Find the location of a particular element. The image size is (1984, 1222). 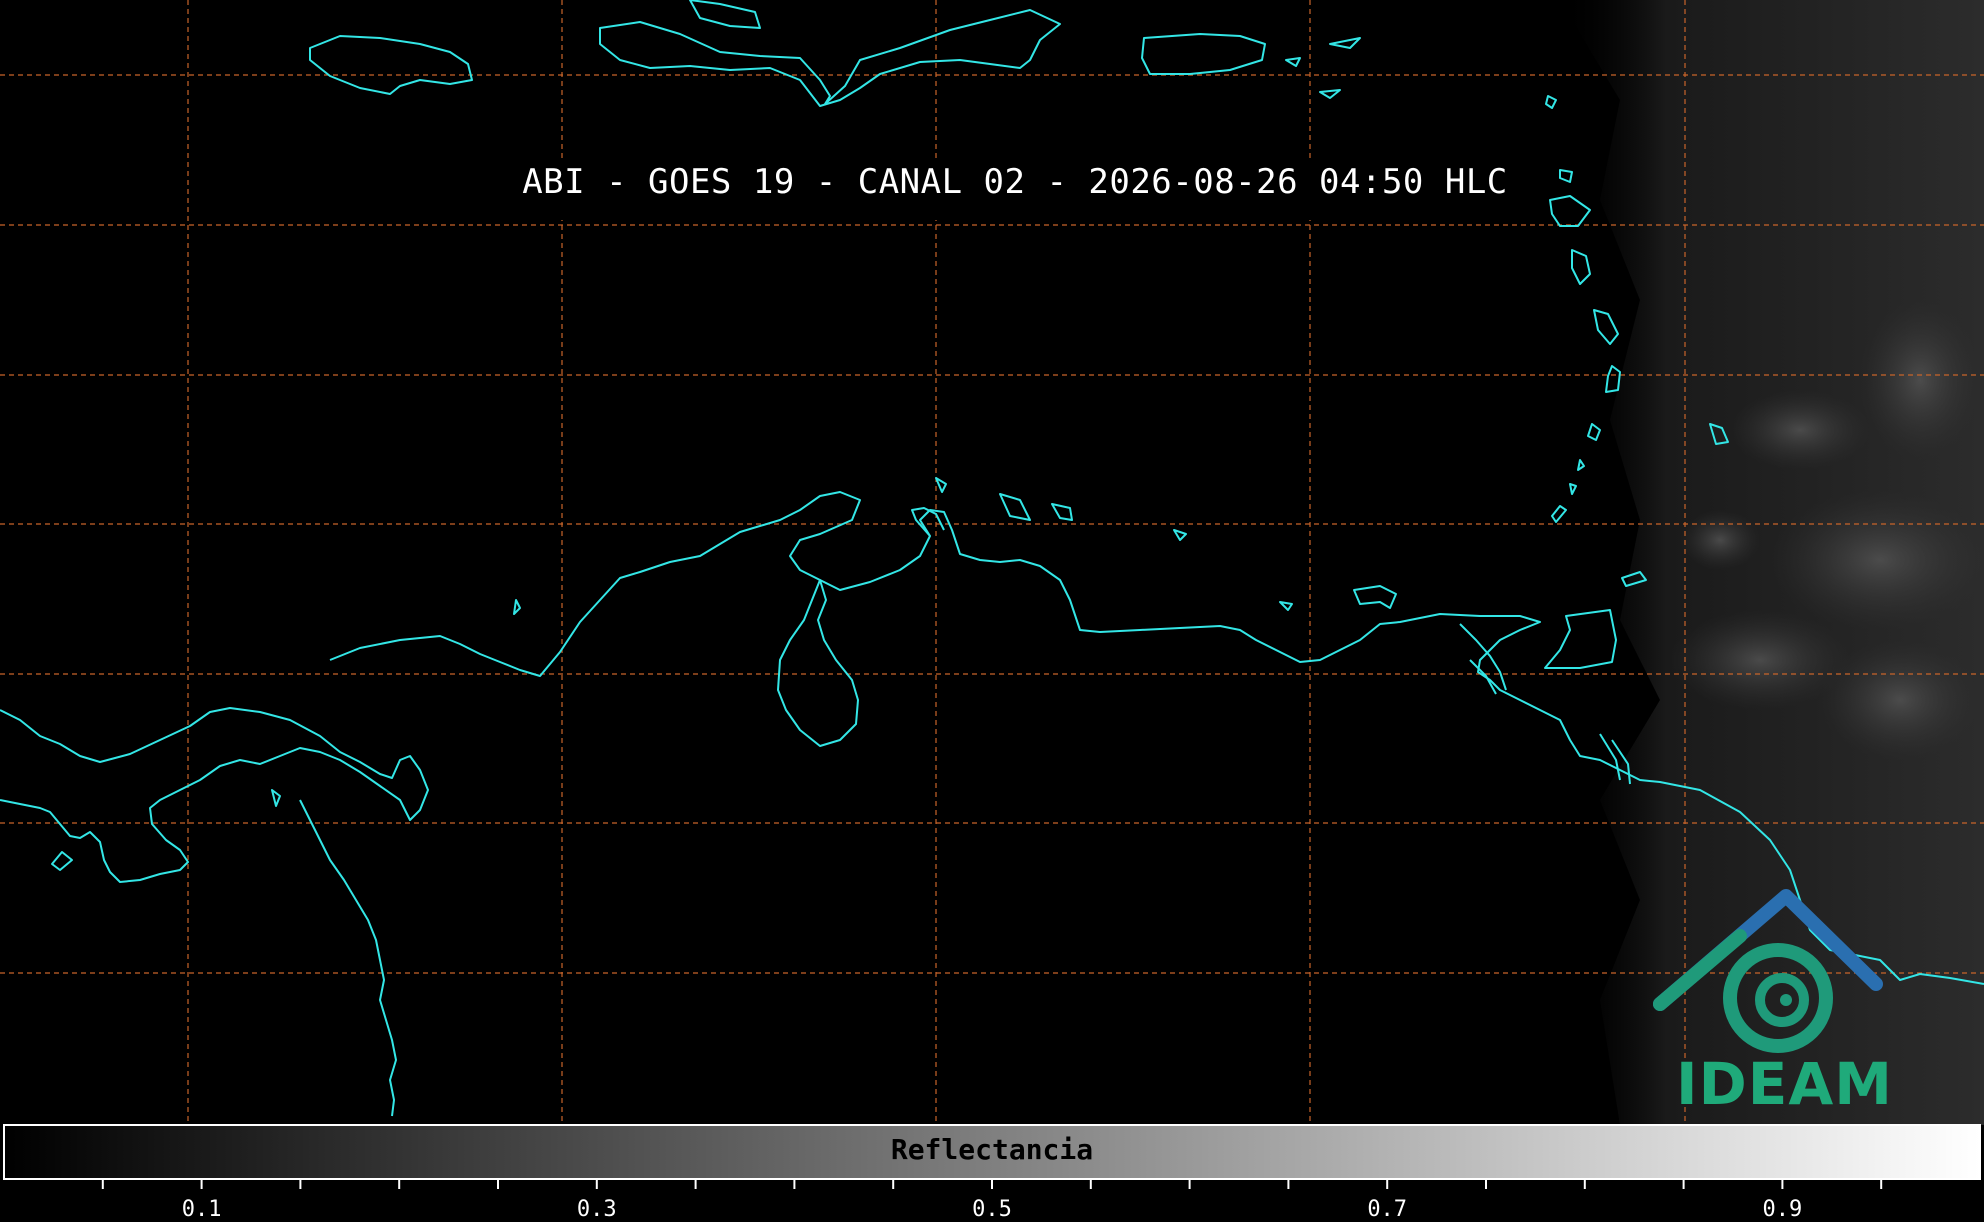

ideam-logo-text: IDEAM is located at coordinates (1784, 1084).